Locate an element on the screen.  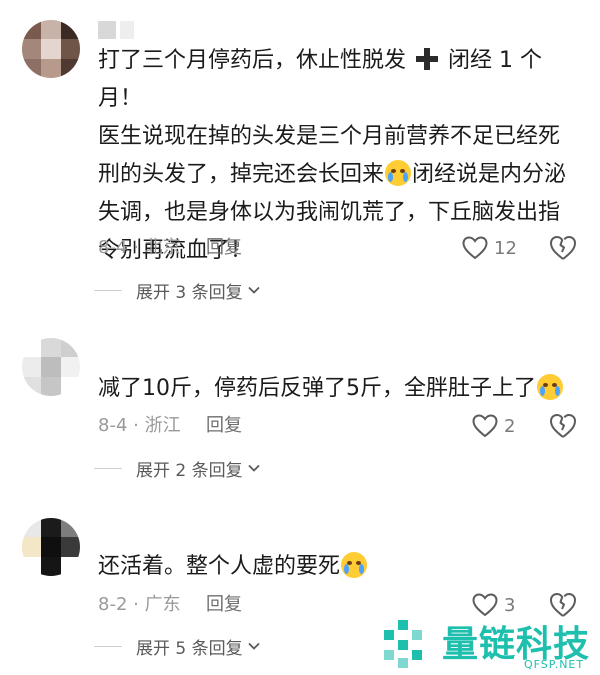
expand-replies-button: 展开 3 条回复 is located at coordinates (177, 290).